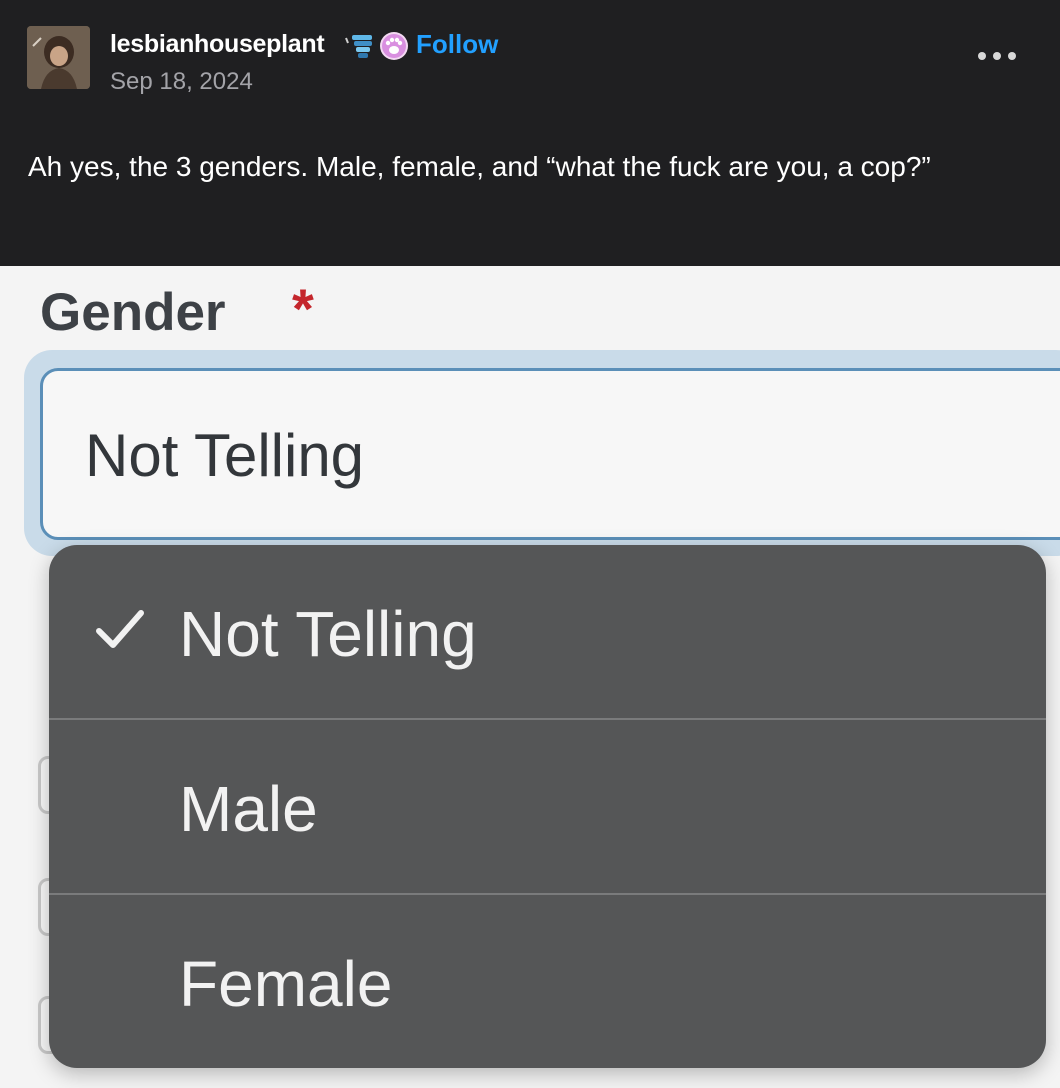  Describe the element at coordinates (225, 455) in the screenshot. I see `select-value: Not Telling` at that location.